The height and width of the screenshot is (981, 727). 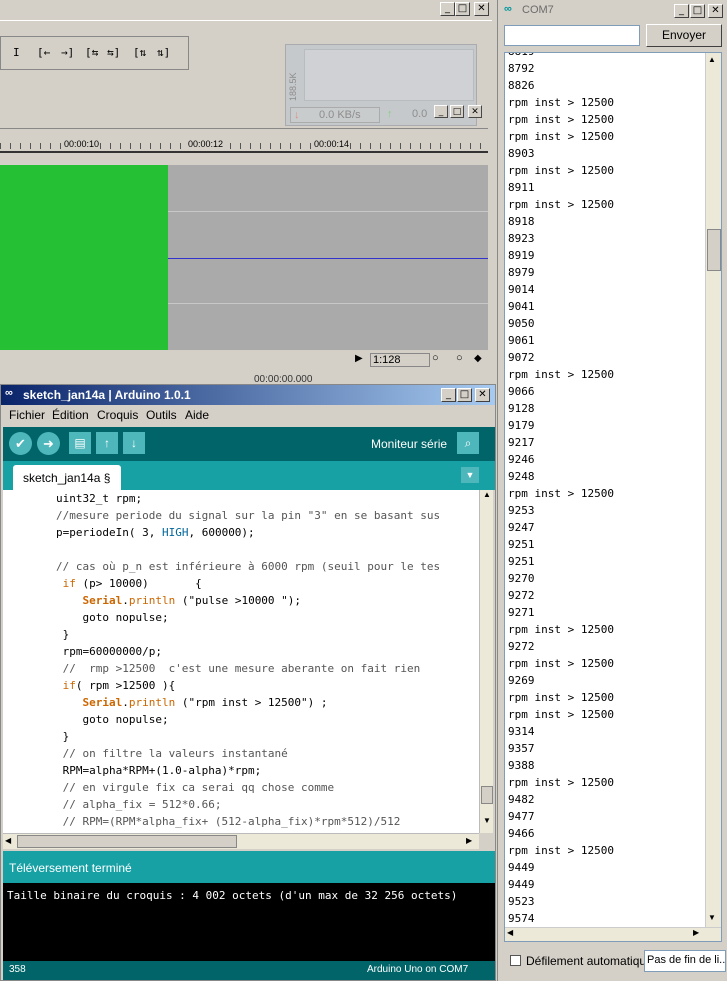 I want to click on tab-sketch: sketch_jan14a §, so click(x=67, y=477).